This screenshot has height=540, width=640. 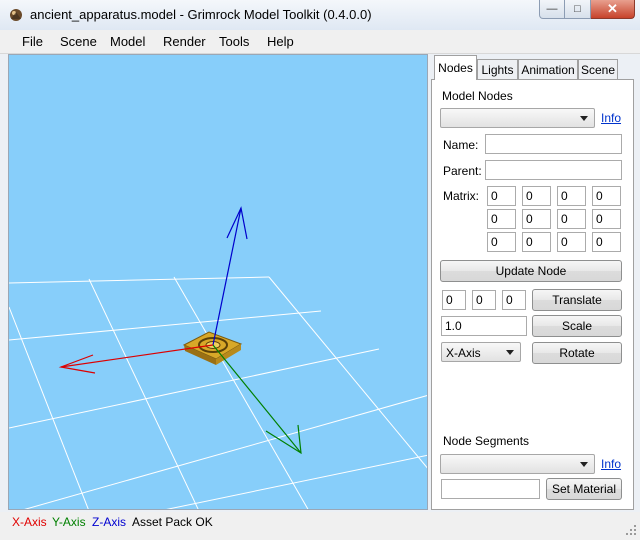 I want to click on tab-scene: Scene, so click(x=598, y=69).